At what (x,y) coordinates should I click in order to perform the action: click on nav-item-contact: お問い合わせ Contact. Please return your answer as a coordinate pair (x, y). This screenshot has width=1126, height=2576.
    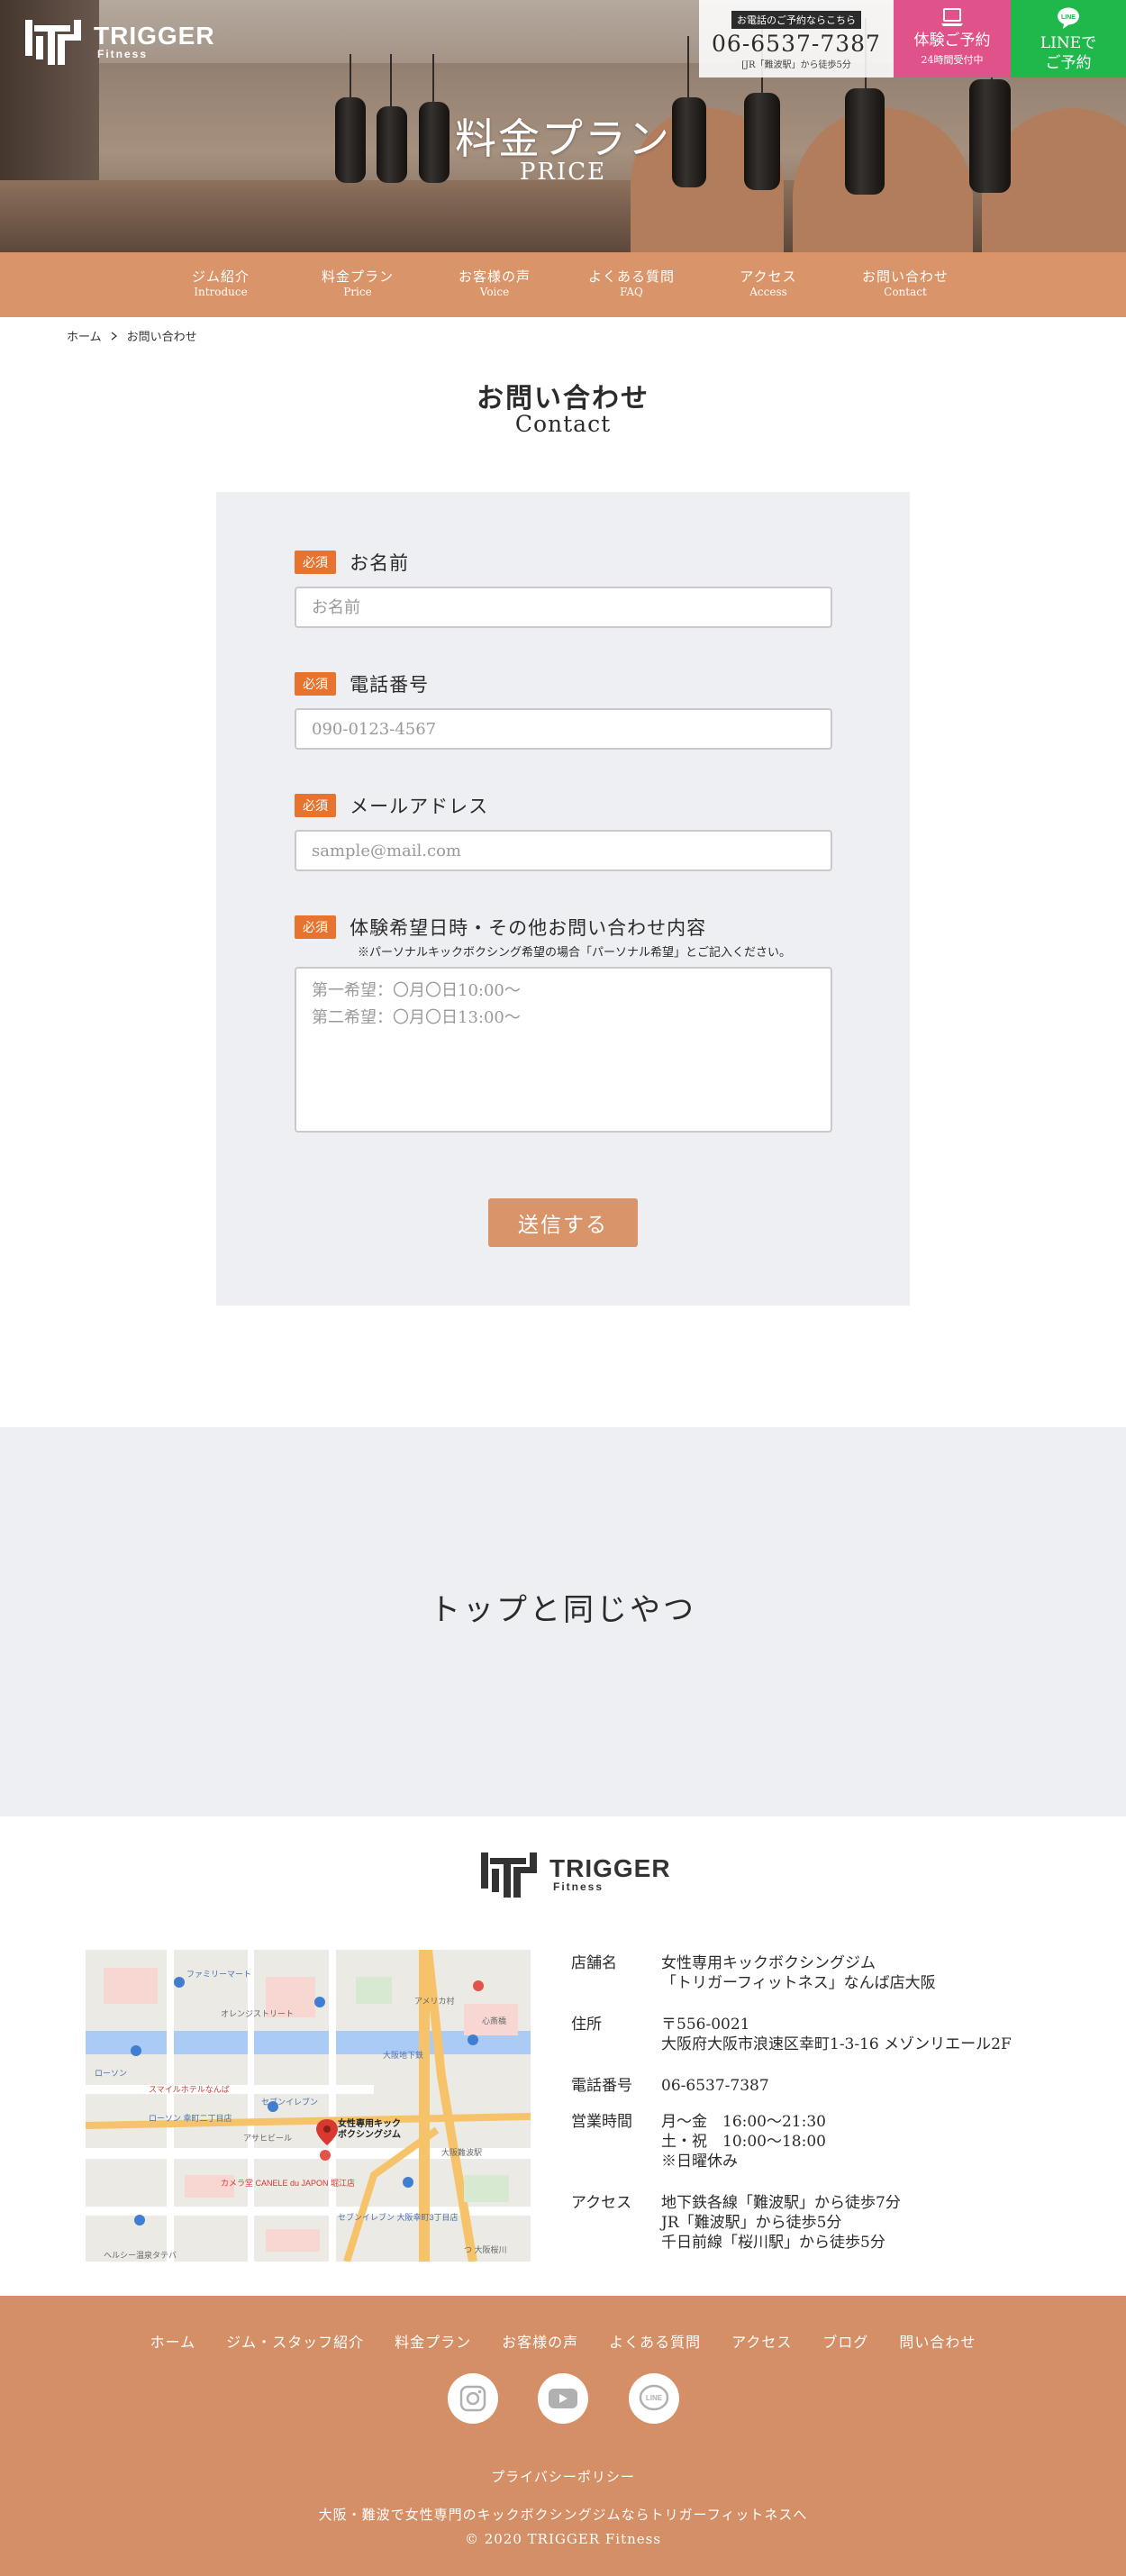
    Looking at the image, I should click on (905, 284).